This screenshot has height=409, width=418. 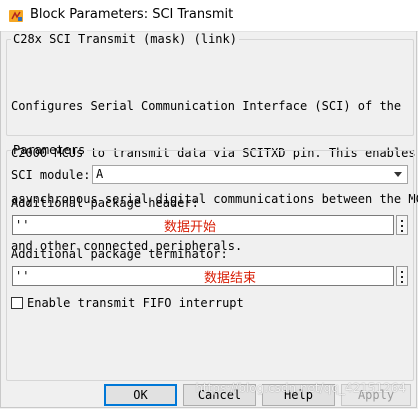 I want to click on terminator-input: '', so click(x=203, y=276).